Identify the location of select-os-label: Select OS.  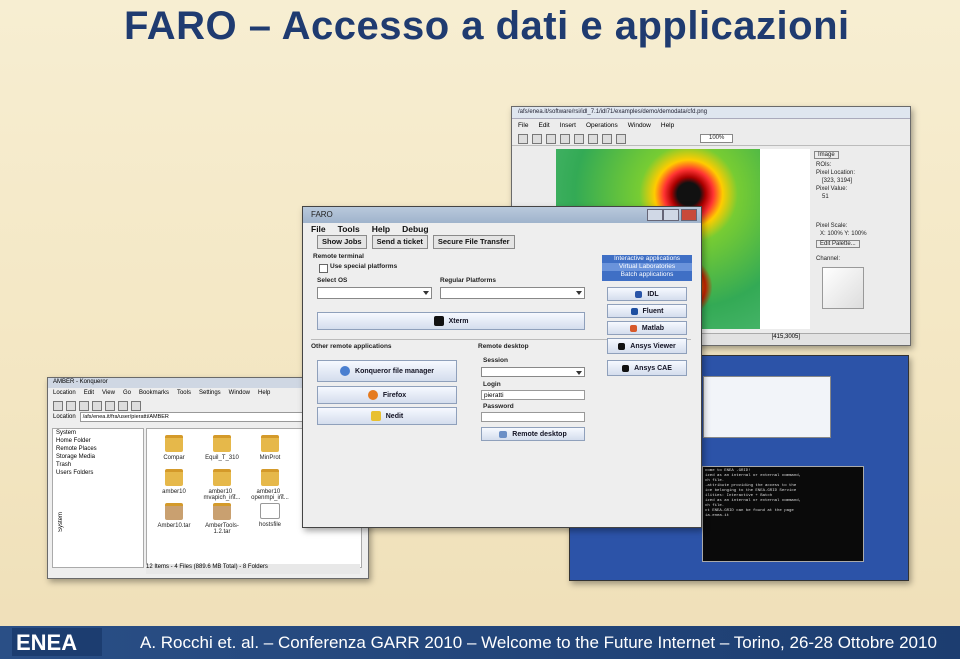
(332, 280).